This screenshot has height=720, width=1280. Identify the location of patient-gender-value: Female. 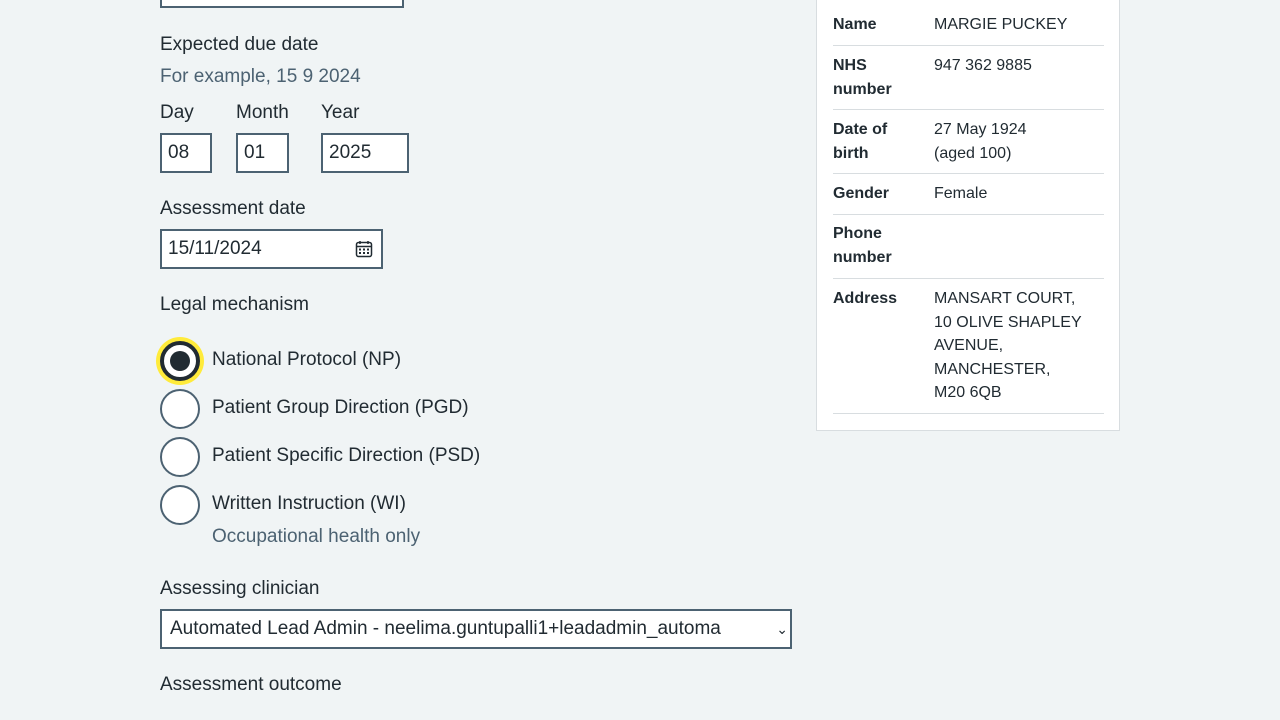
(961, 193).